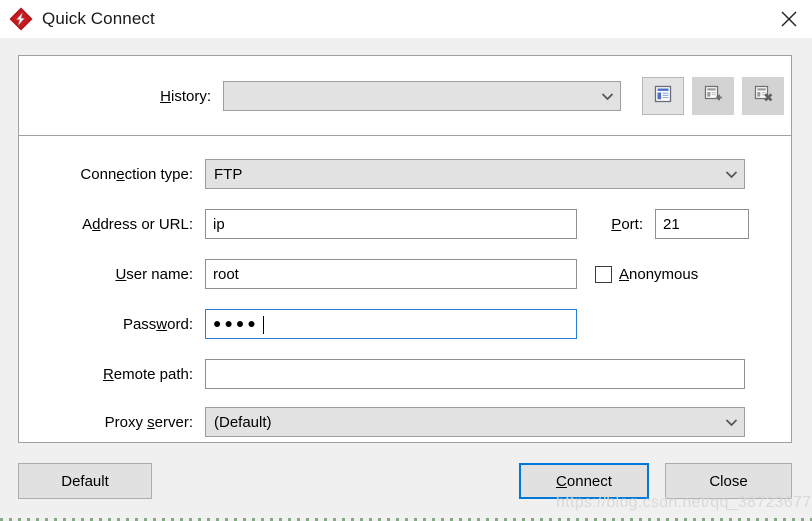  I want to click on remote-path-label-accel: R, so click(108, 374).